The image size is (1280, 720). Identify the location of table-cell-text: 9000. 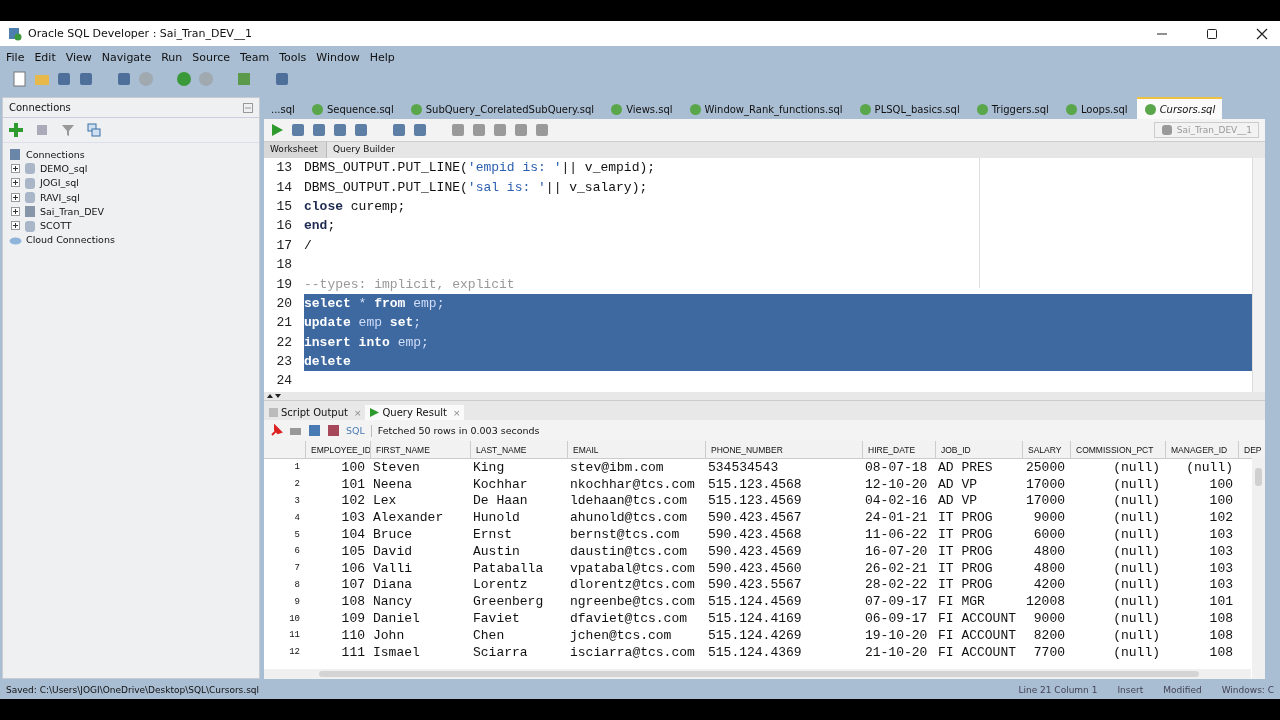
(1049, 619).